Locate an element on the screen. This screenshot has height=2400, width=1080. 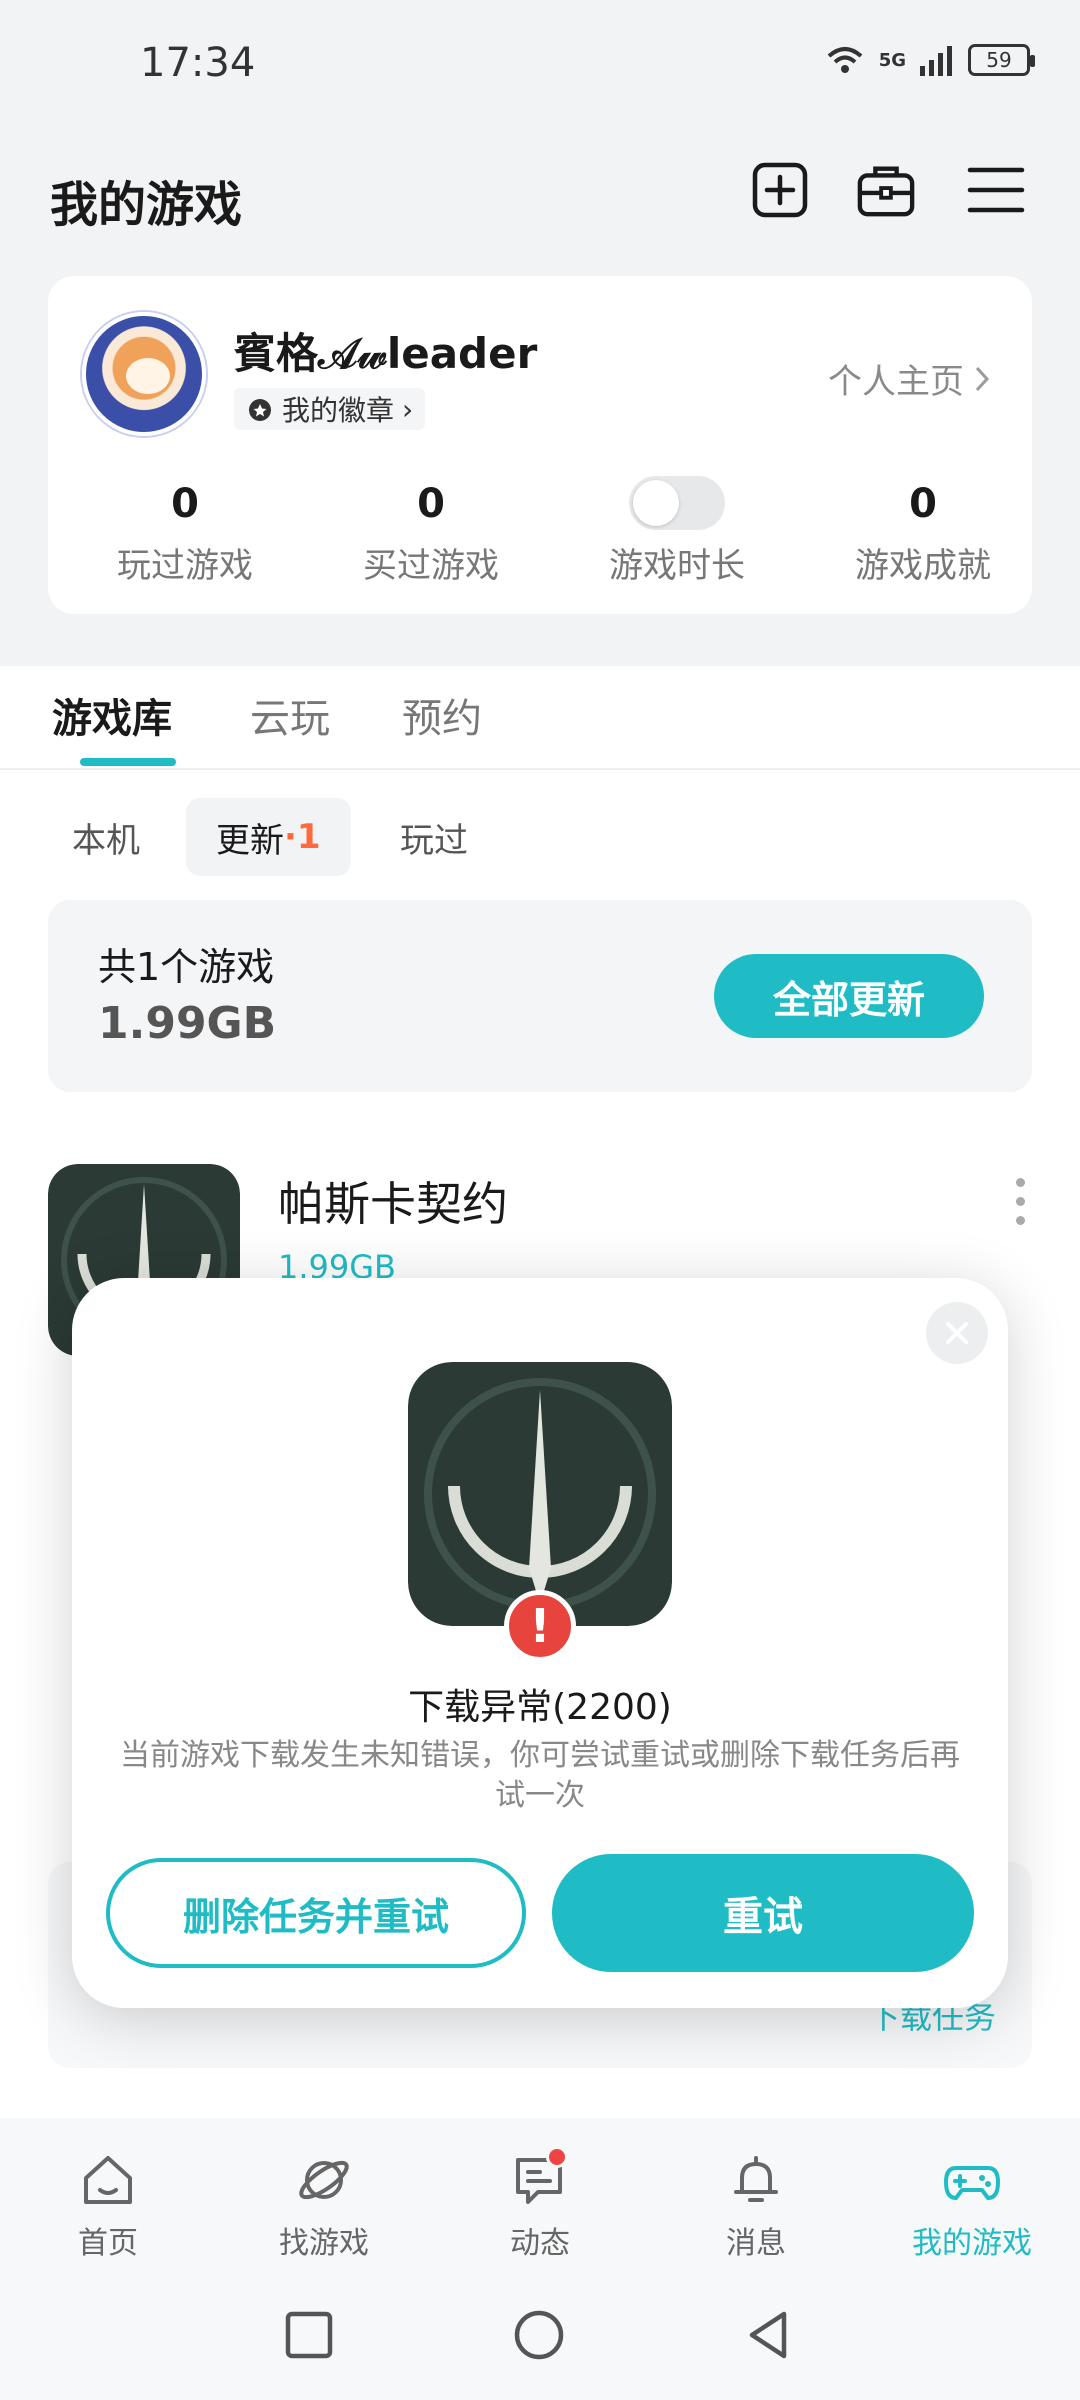
tab-indicator is located at coordinates (128, 762).